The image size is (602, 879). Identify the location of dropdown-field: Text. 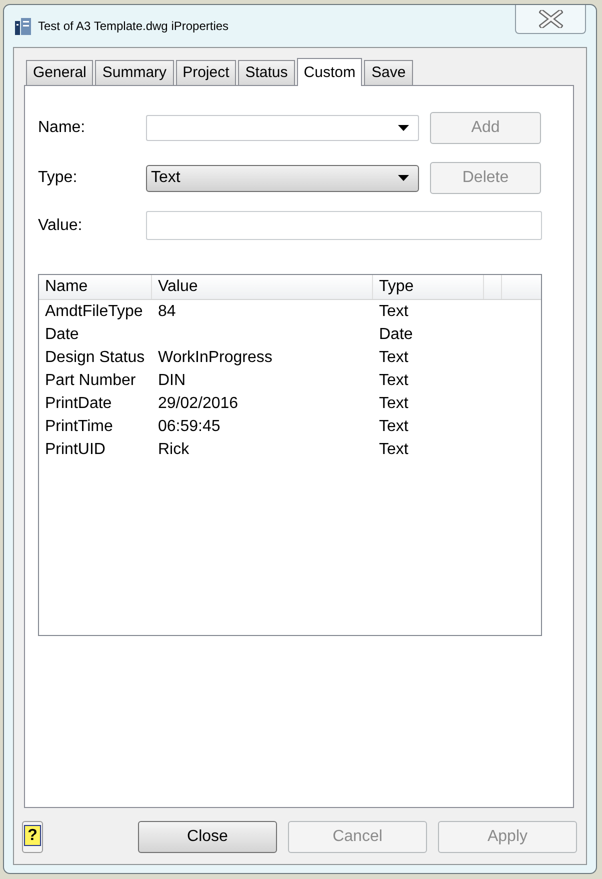
(282, 178).